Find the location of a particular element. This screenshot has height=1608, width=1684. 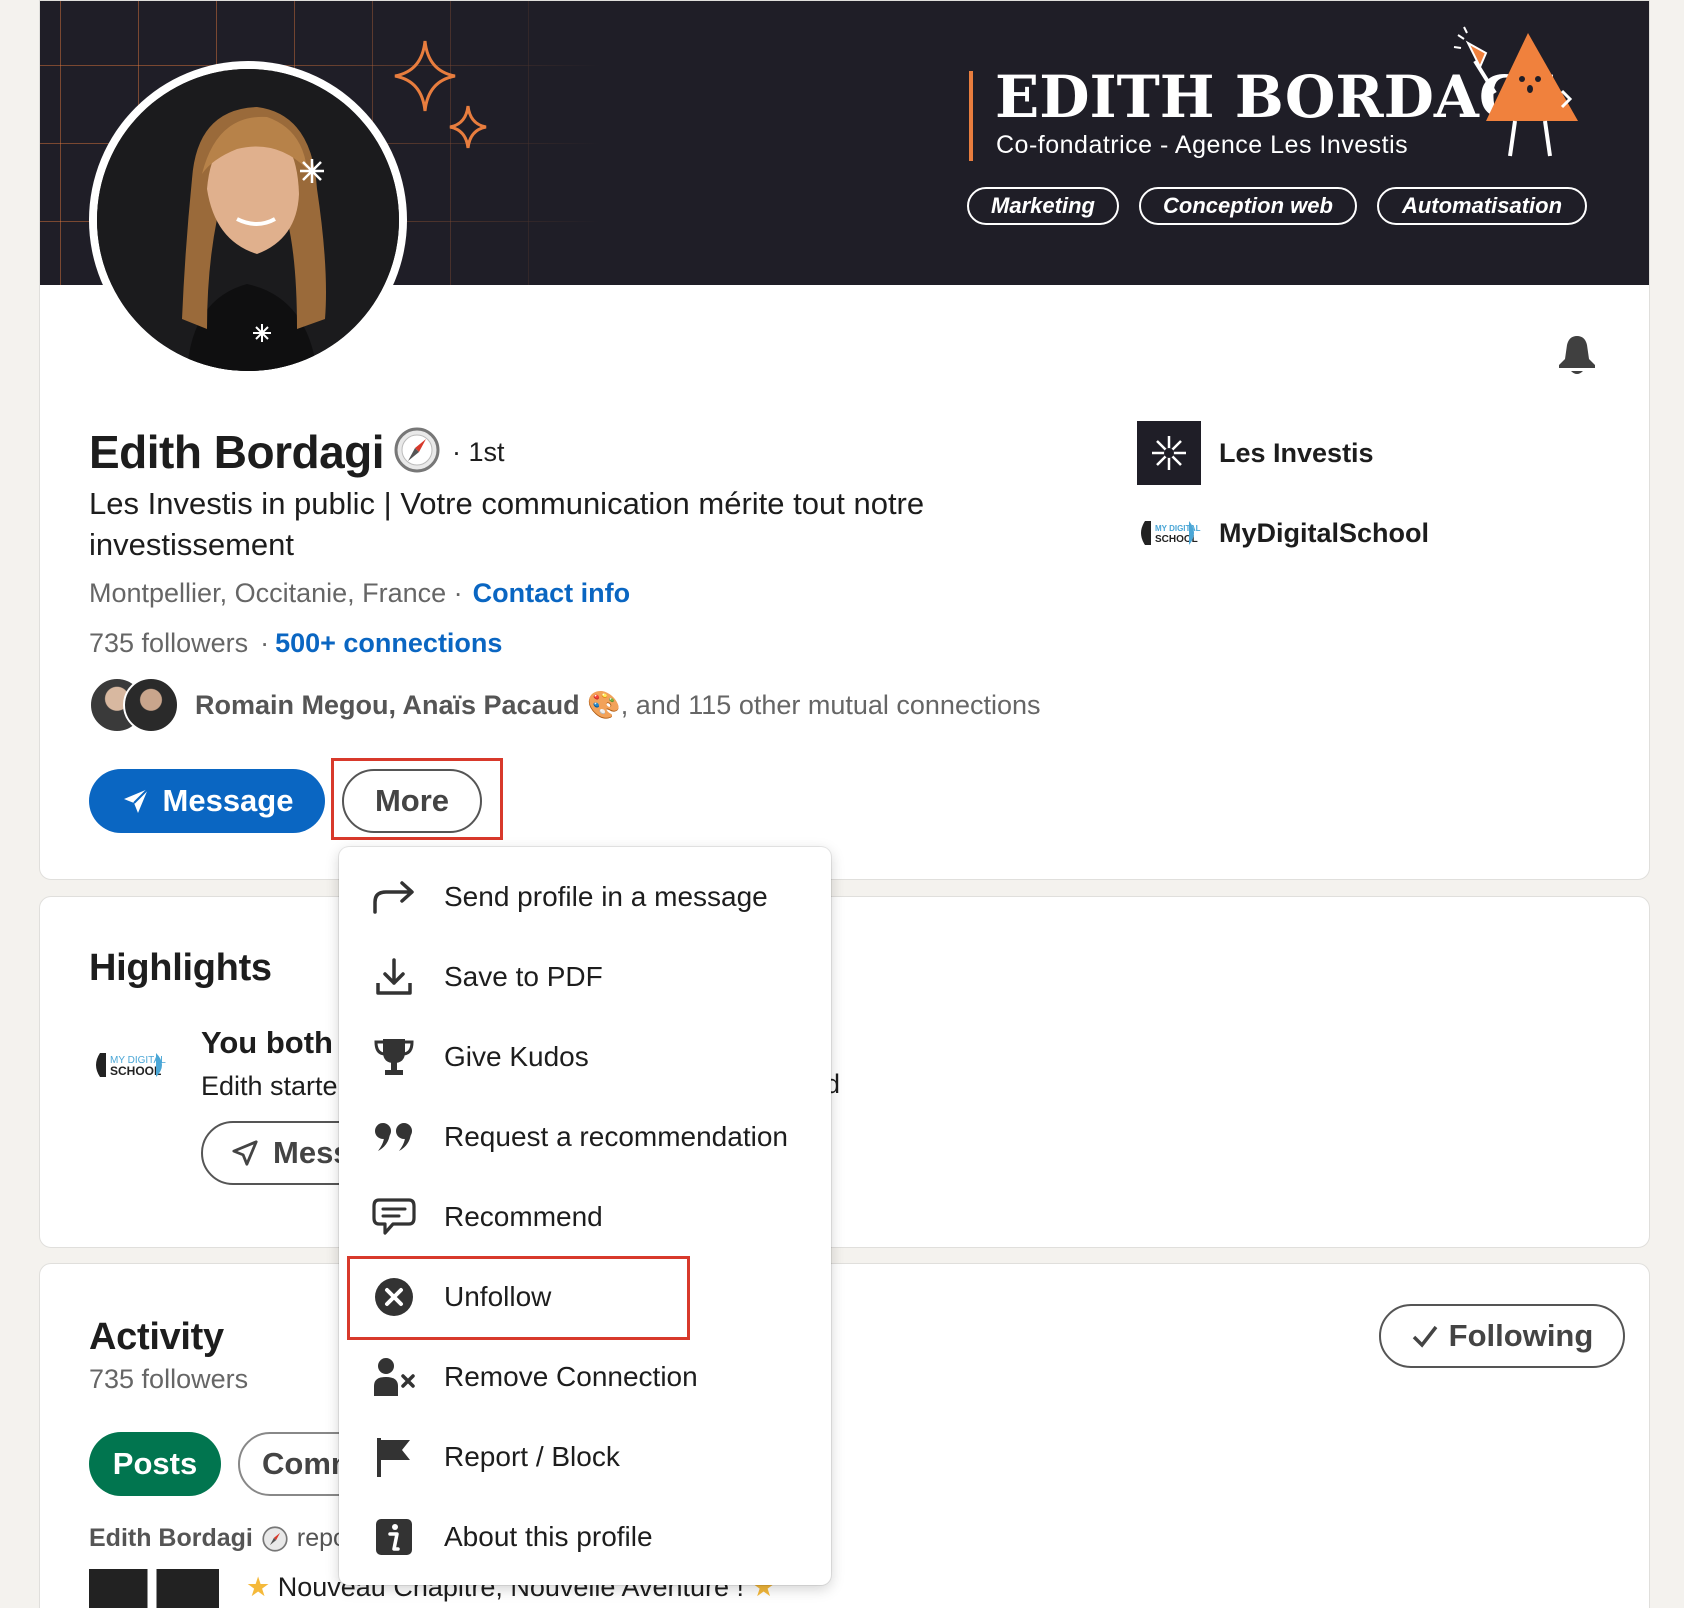

menu-item-request-recommendation: Request a recommendation is located at coordinates (585, 1137).